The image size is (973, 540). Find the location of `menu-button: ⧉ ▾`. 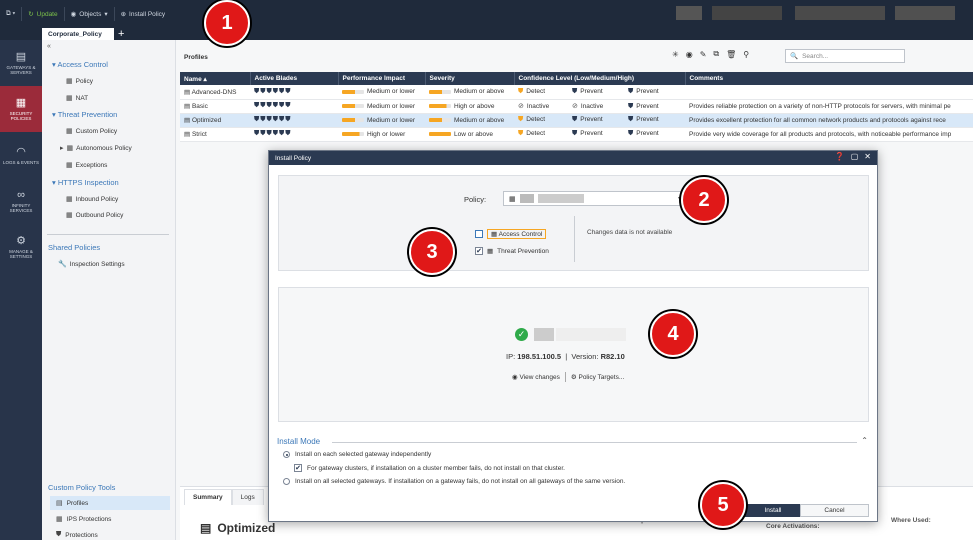

menu-button: ⧉ ▾ is located at coordinates (10, 14).